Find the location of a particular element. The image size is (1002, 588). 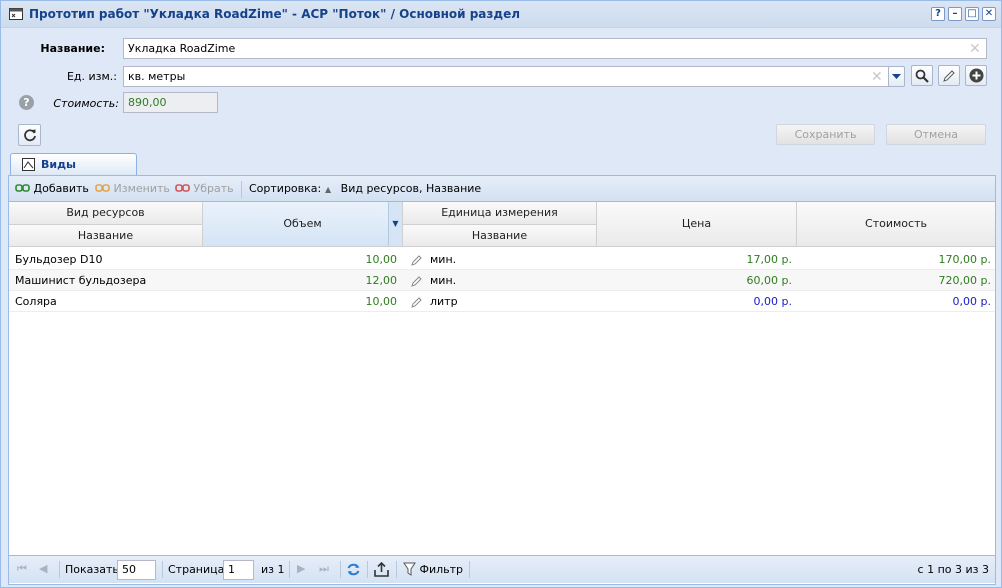

remove-button: Убрать is located at coordinates (204, 188).